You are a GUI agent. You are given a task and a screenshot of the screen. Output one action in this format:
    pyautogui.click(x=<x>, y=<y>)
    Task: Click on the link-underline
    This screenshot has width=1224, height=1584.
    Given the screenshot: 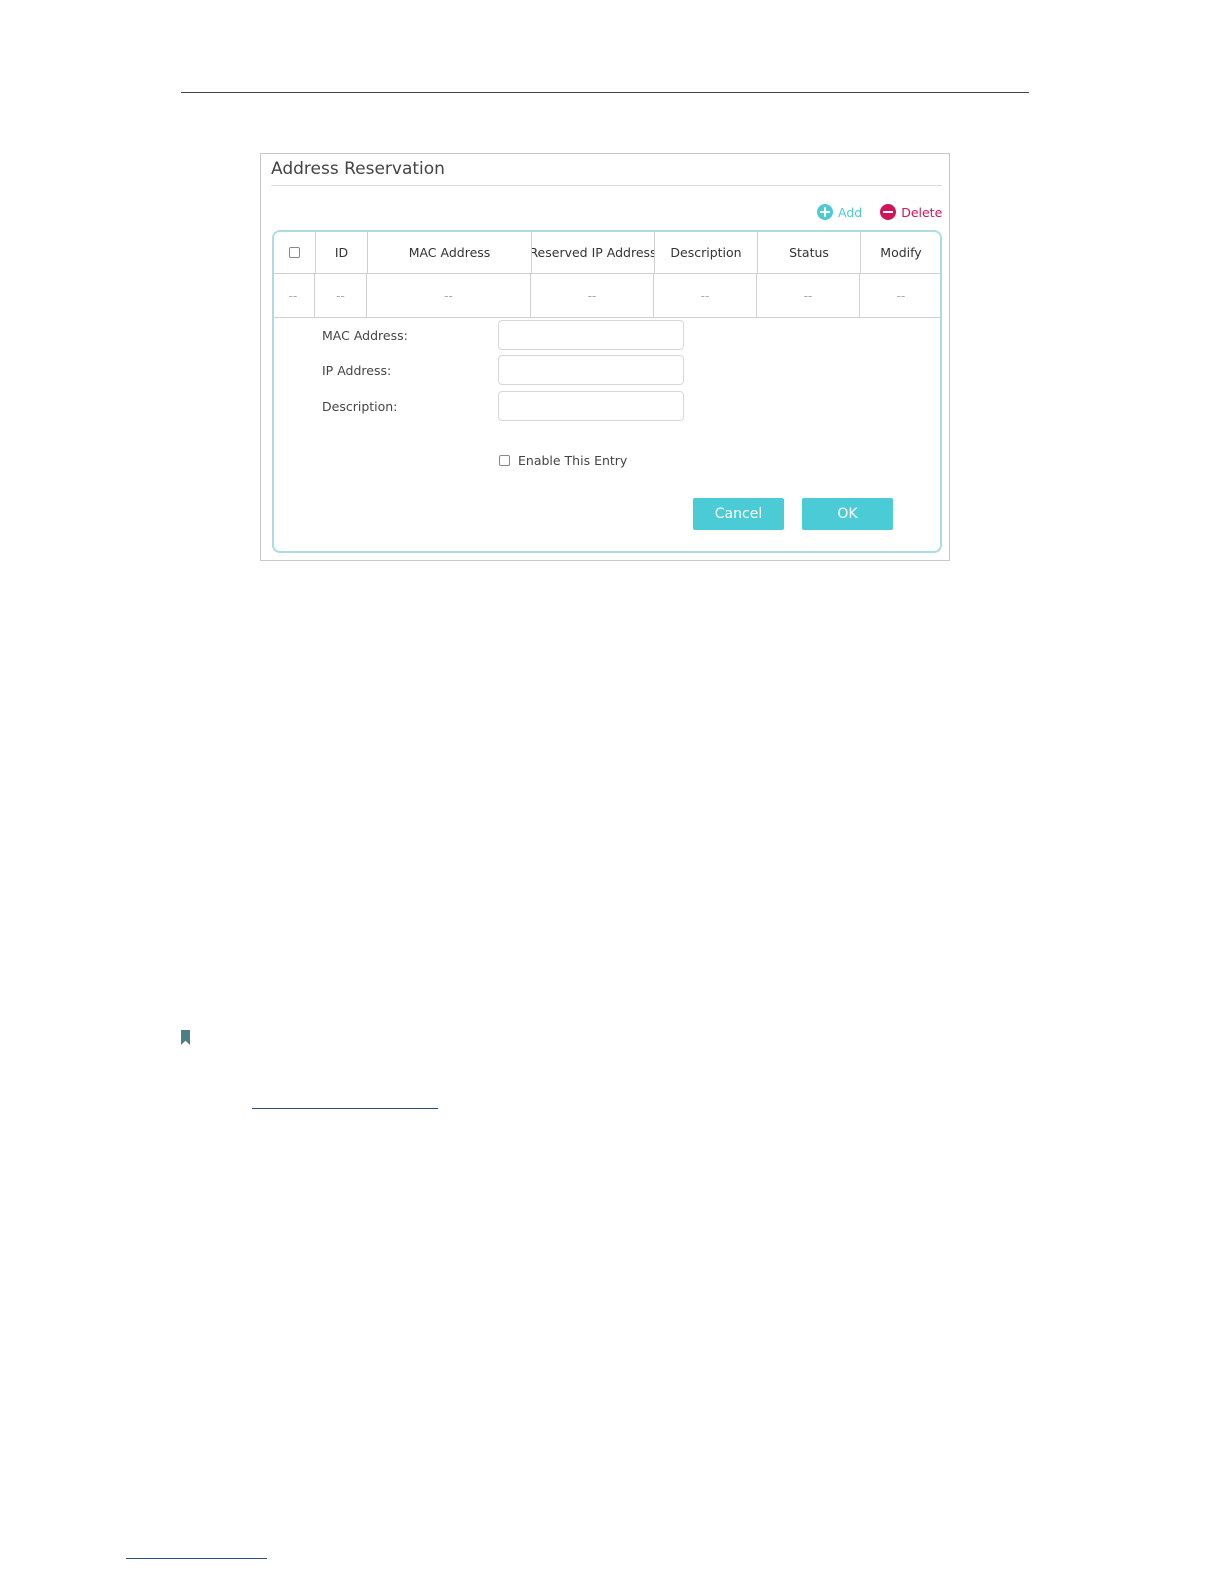 What is the action you would take?
    pyautogui.click(x=345, y=1108)
    